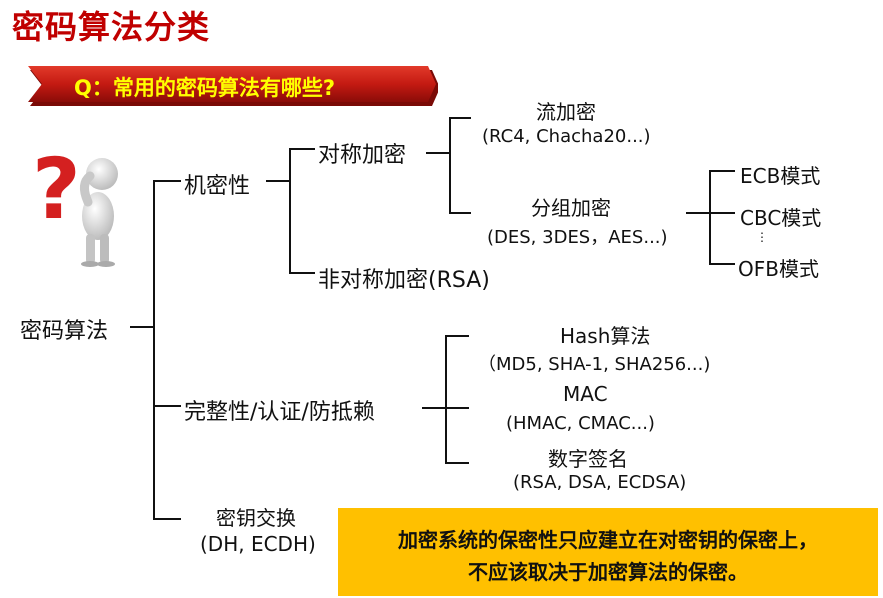 Image resolution: width=883 pixels, height=598 pixels. Describe the element at coordinates (404, 280) in the screenshot. I see `node-asymmetric: 非对称加密(RSA)` at that location.